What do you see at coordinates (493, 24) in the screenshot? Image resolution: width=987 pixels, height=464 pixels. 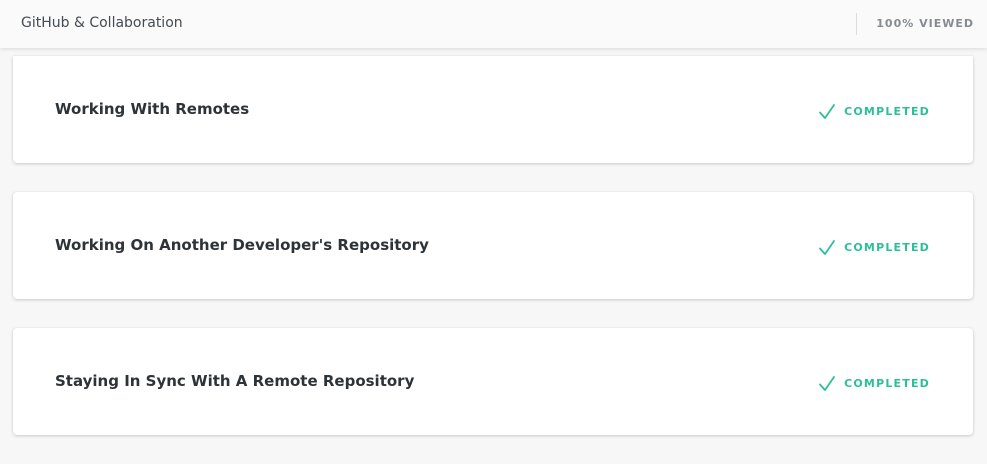 I see `lesson-header: GitHub & Collaboration 100% VIEWED` at bounding box center [493, 24].